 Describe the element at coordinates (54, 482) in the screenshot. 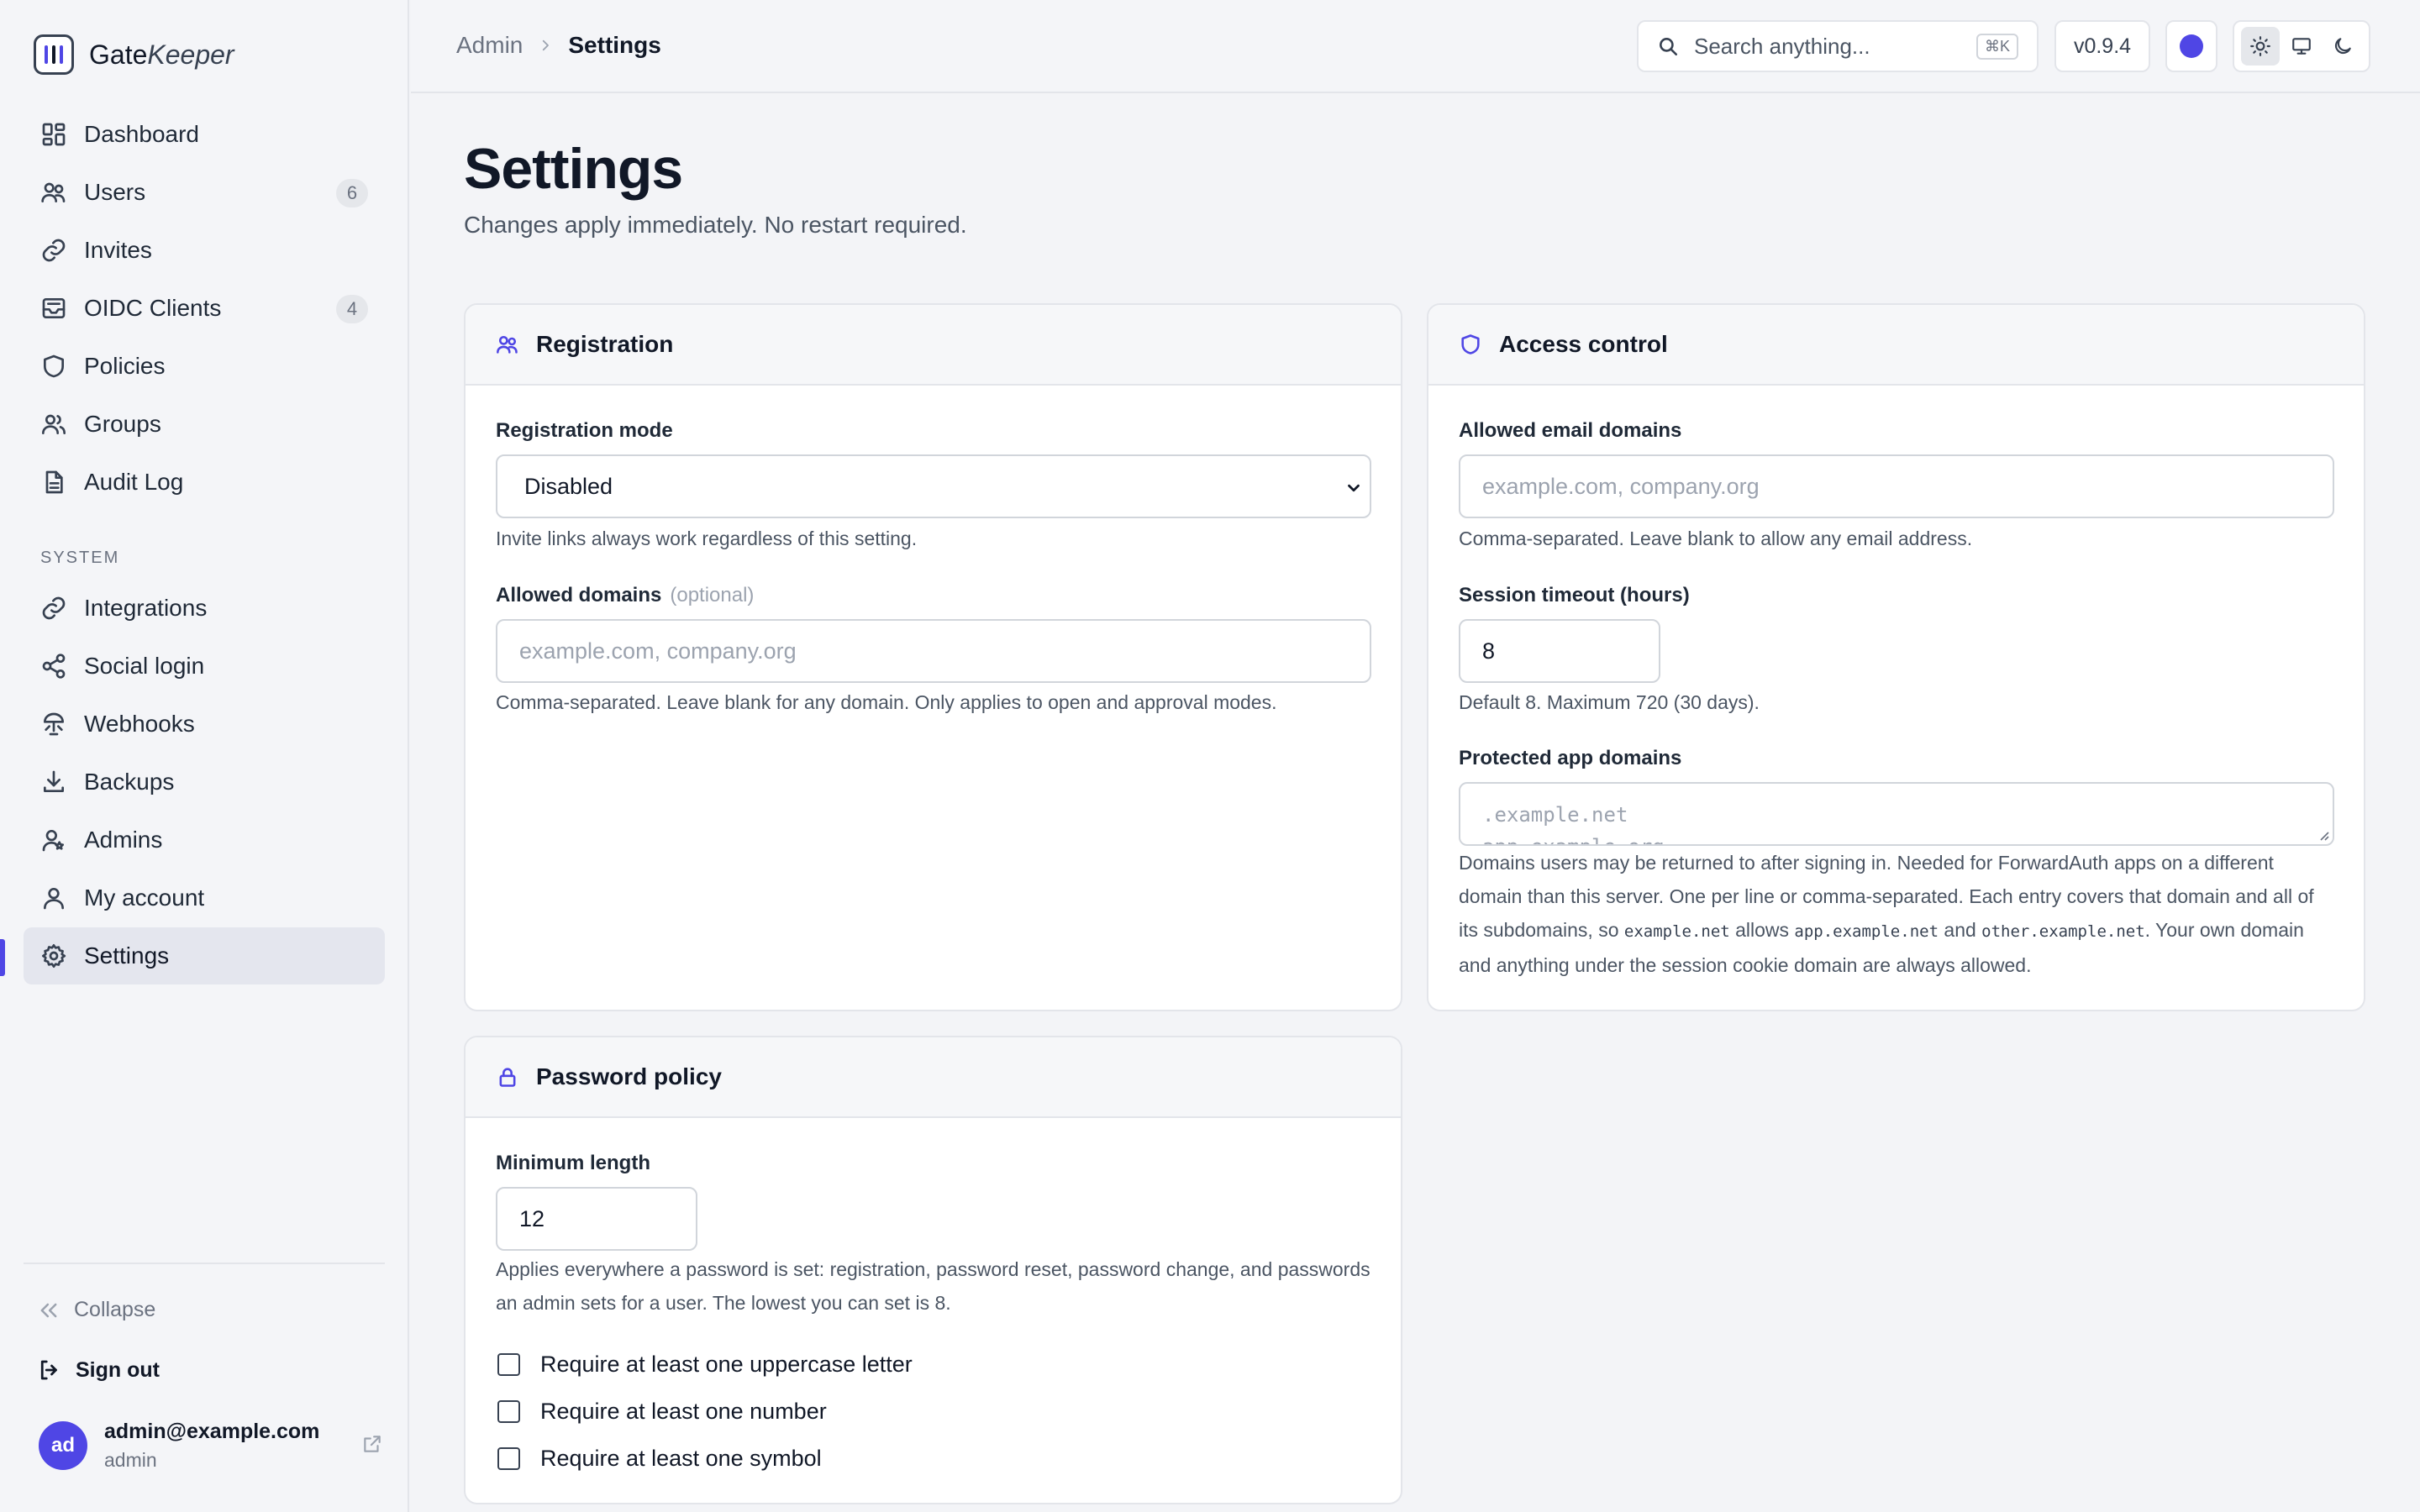

I see `document-icon` at that location.